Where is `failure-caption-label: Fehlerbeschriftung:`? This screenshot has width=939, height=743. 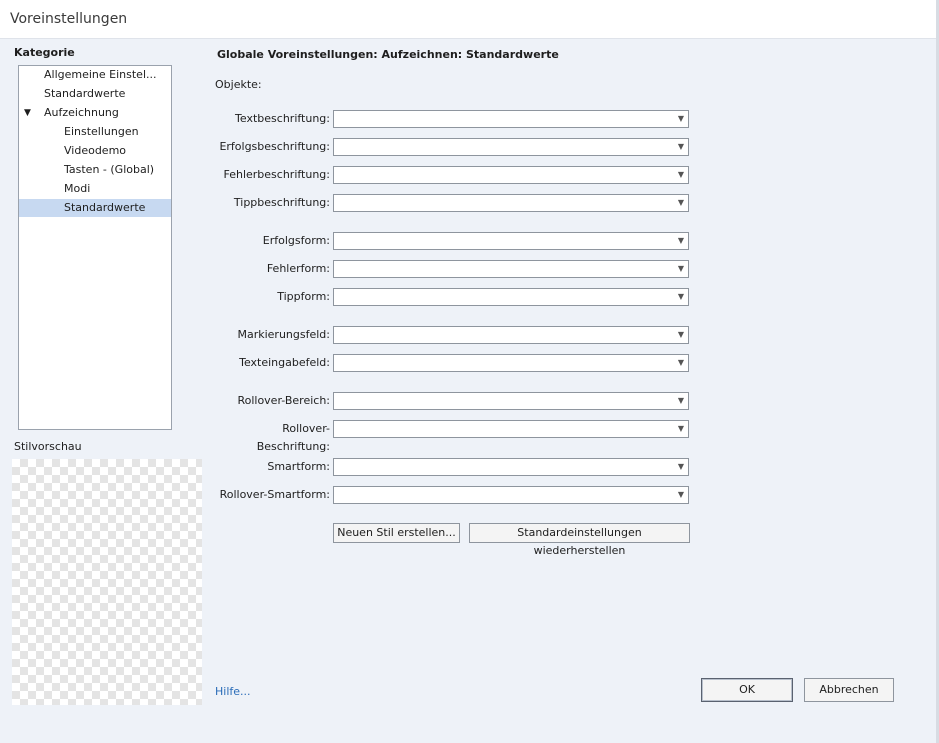
failure-caption-label: Fehlerbeschriftung: is located at coordinates (276, 174).